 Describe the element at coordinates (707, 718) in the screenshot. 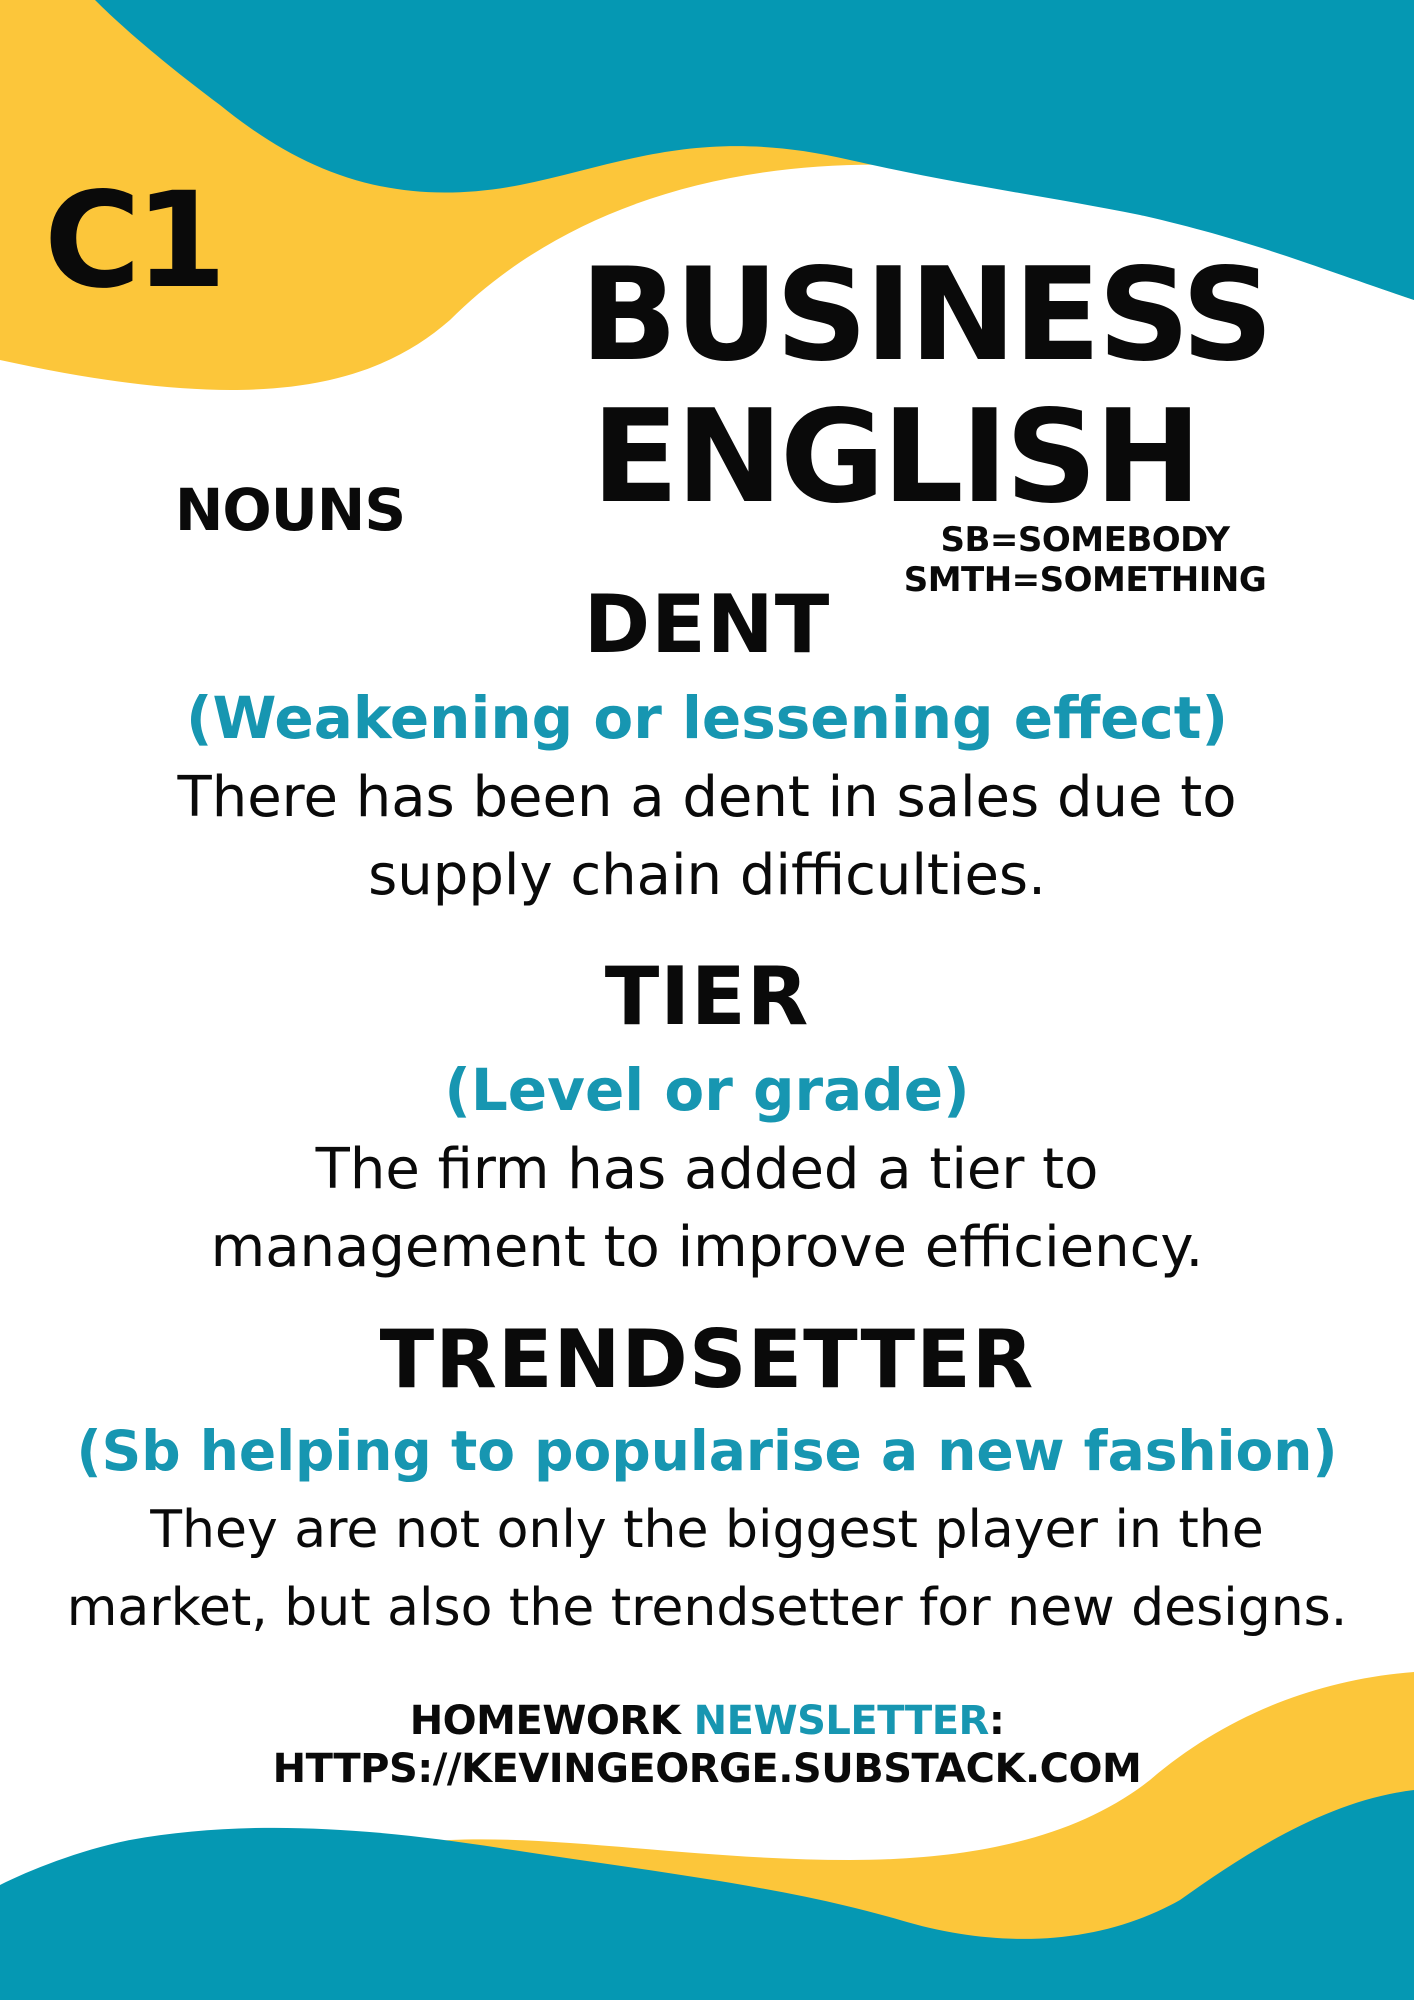

I see `vocab-definition: (Weakening or lessening effect)` at that location.